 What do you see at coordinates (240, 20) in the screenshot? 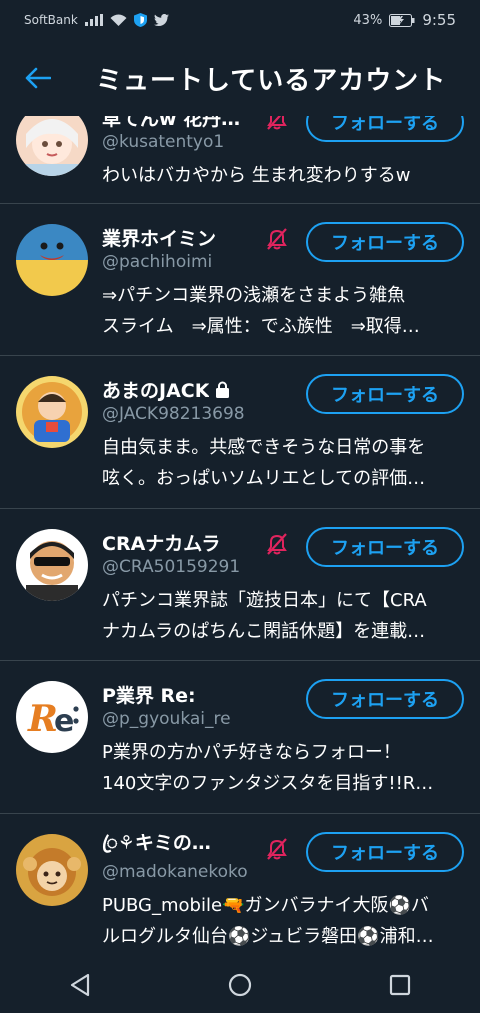
I see `status-bar: SoftBank 43% 9:55` at bounding box center [240, 20].